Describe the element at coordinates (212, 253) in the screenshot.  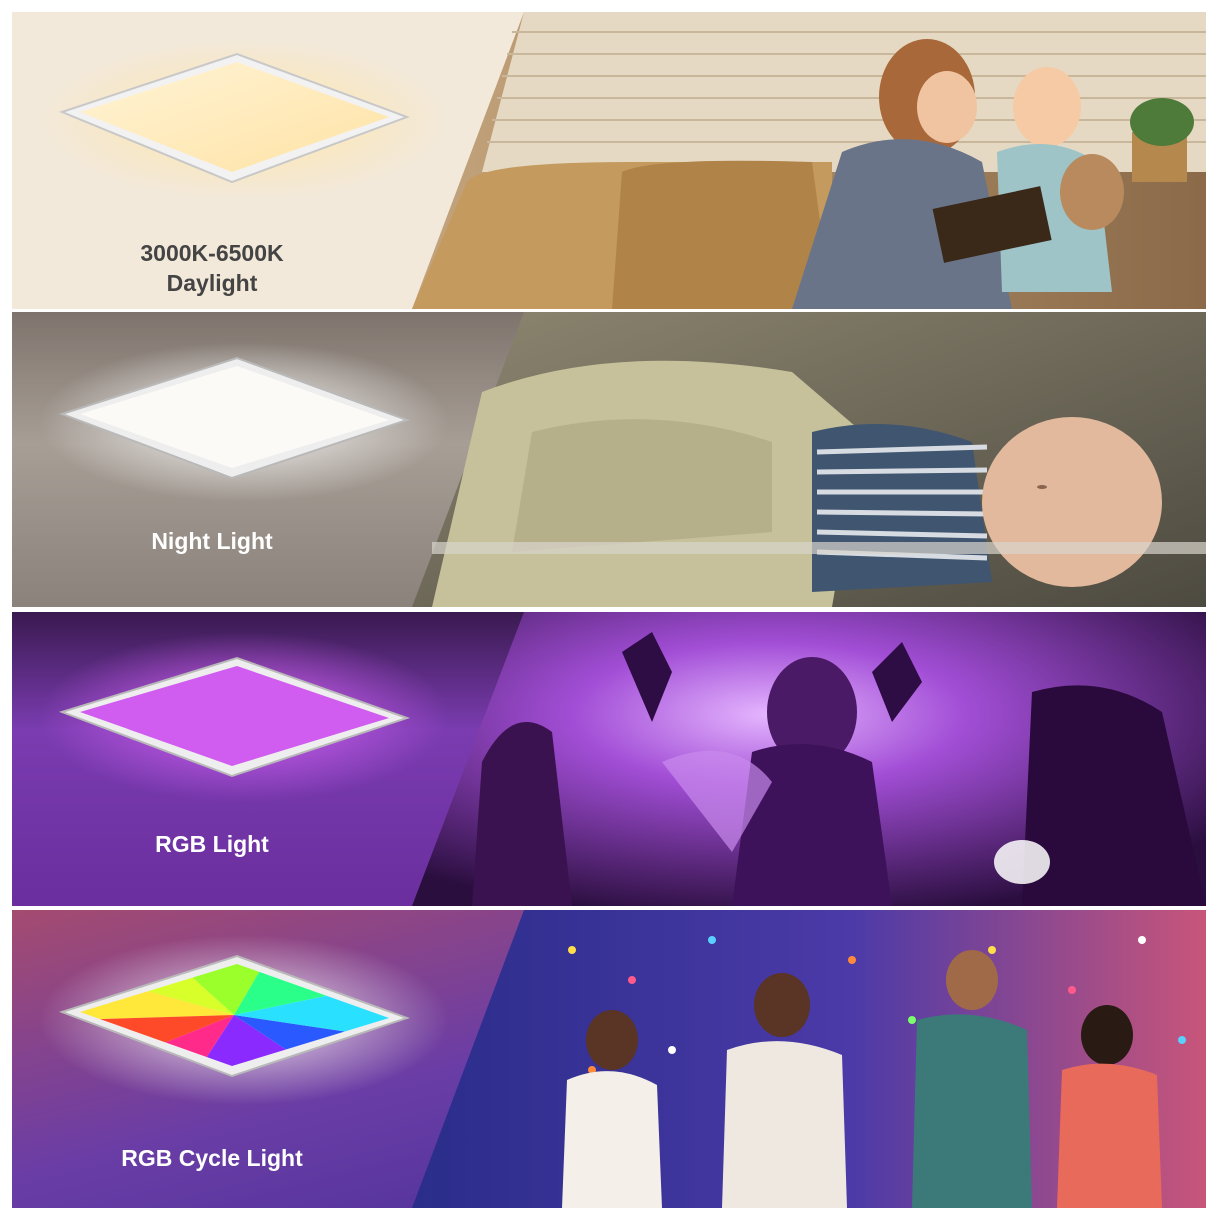
I see `label-daylight-line1: 3000K-6500K` at that location.